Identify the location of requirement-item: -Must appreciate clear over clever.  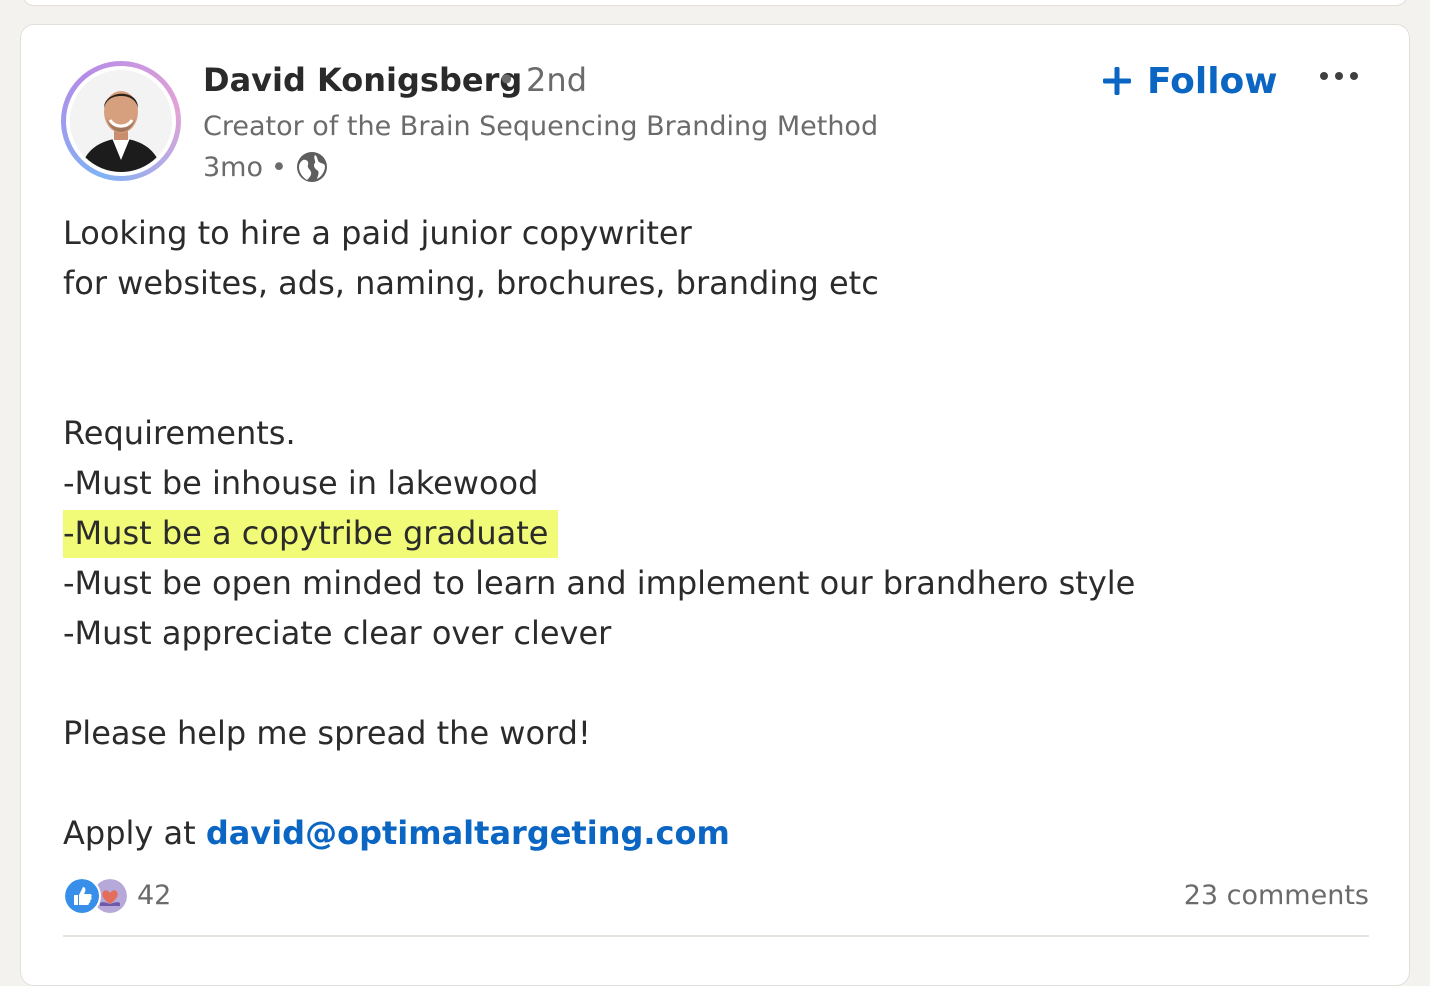
(337, 633).